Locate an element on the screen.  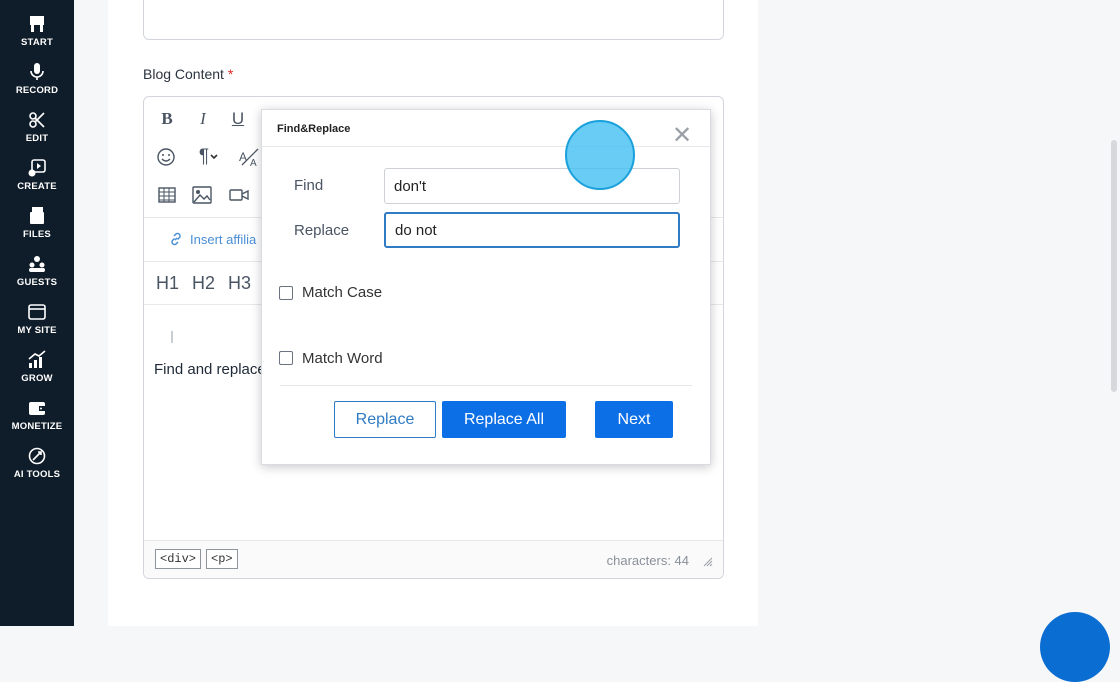
insert-image-button is located at coordinates (202, 195).